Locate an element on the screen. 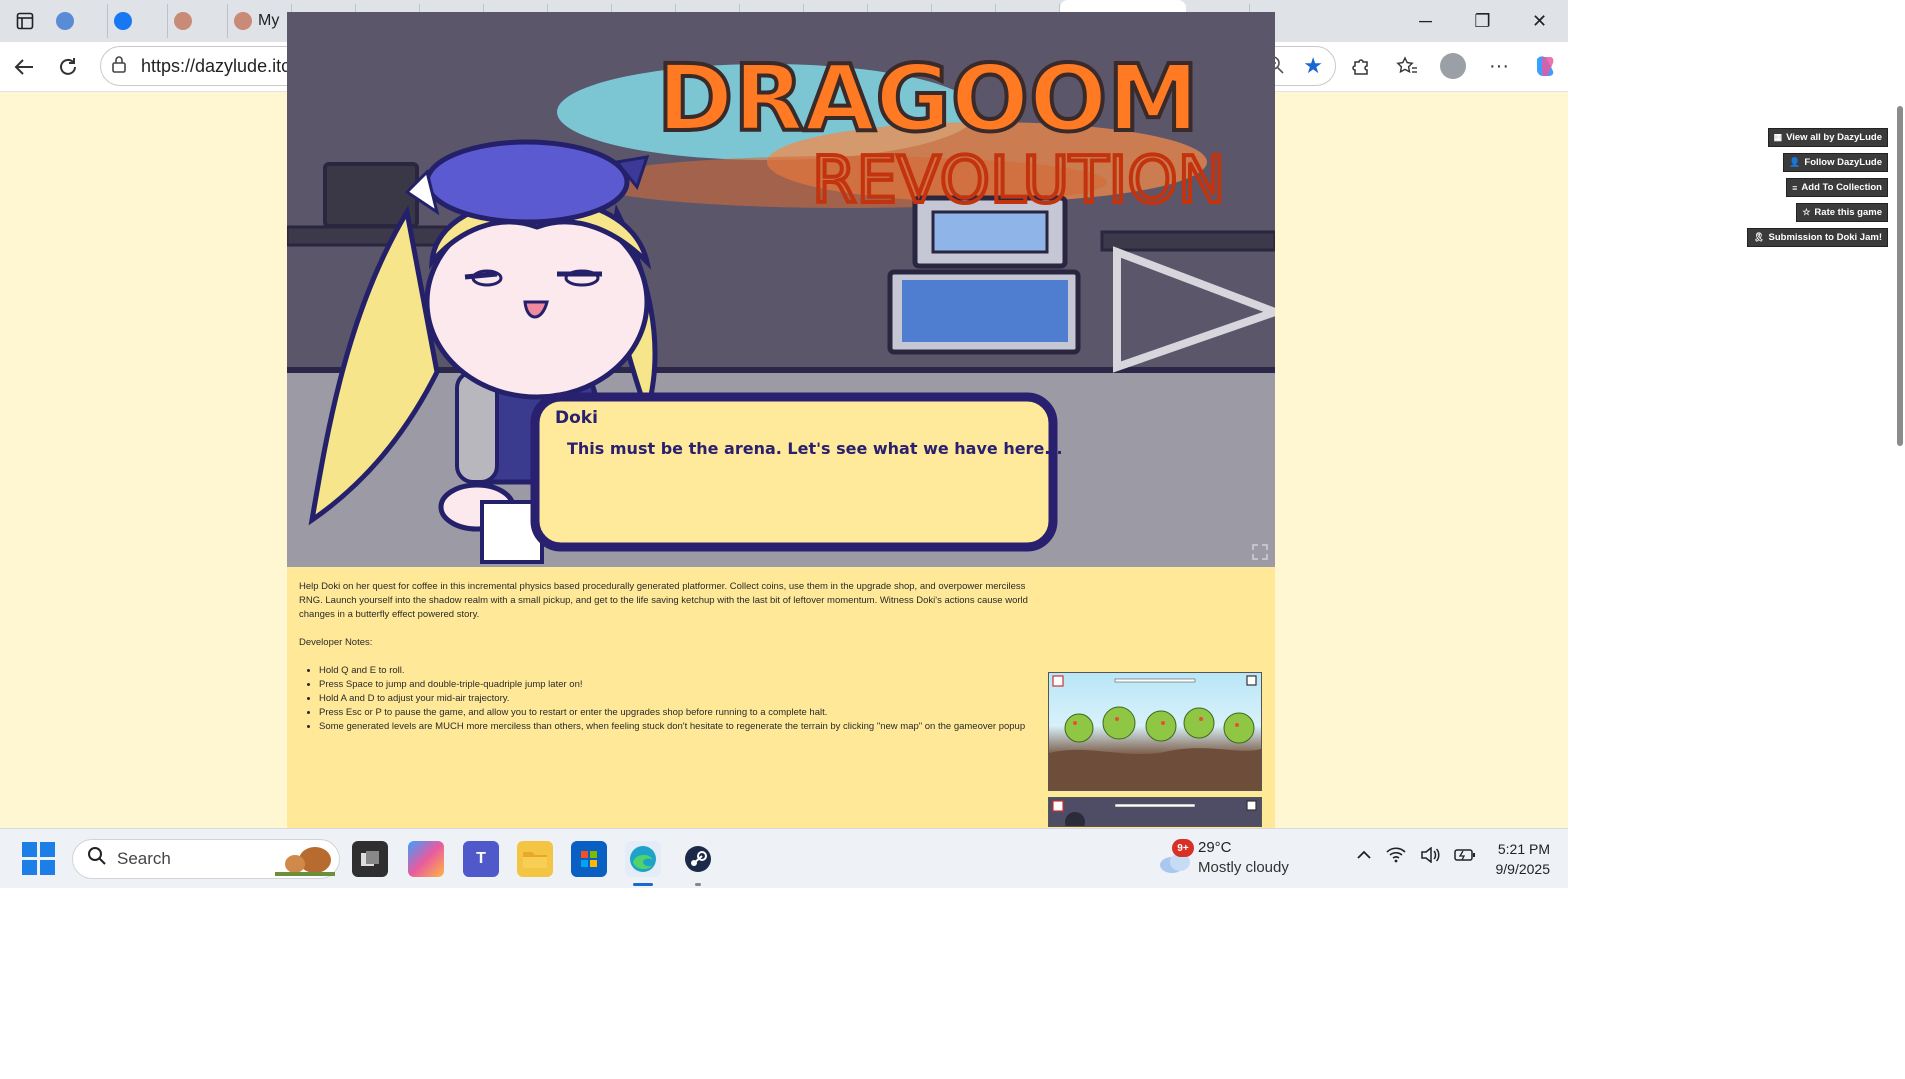  notification-badge: 9+ is located at coordinates (1183, 848).